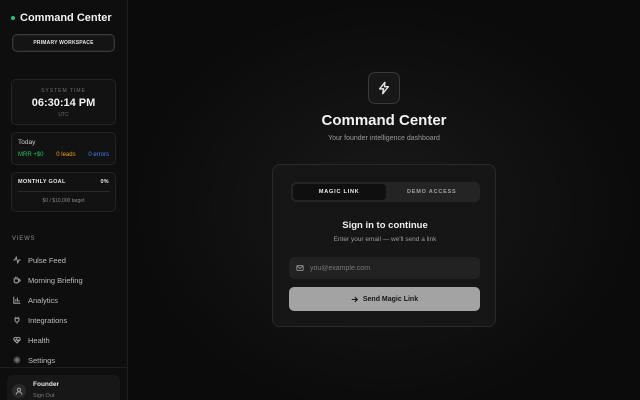 This screenshot has height=400, width=640. I want to click on mrr-stat: MRR +$0, so click(31, 155).